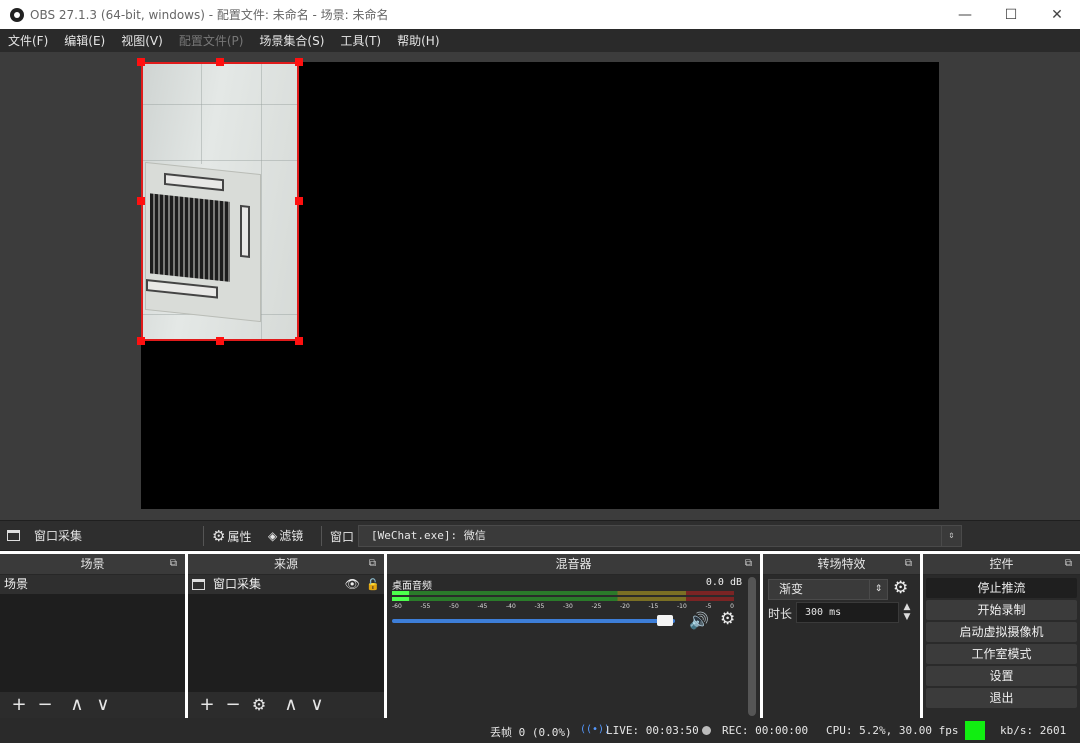 The height and width of the screenshot is (743, 1080). I want to click on window-select: [WeChat.exe]: 微信 ⇕, so click(660, 536).